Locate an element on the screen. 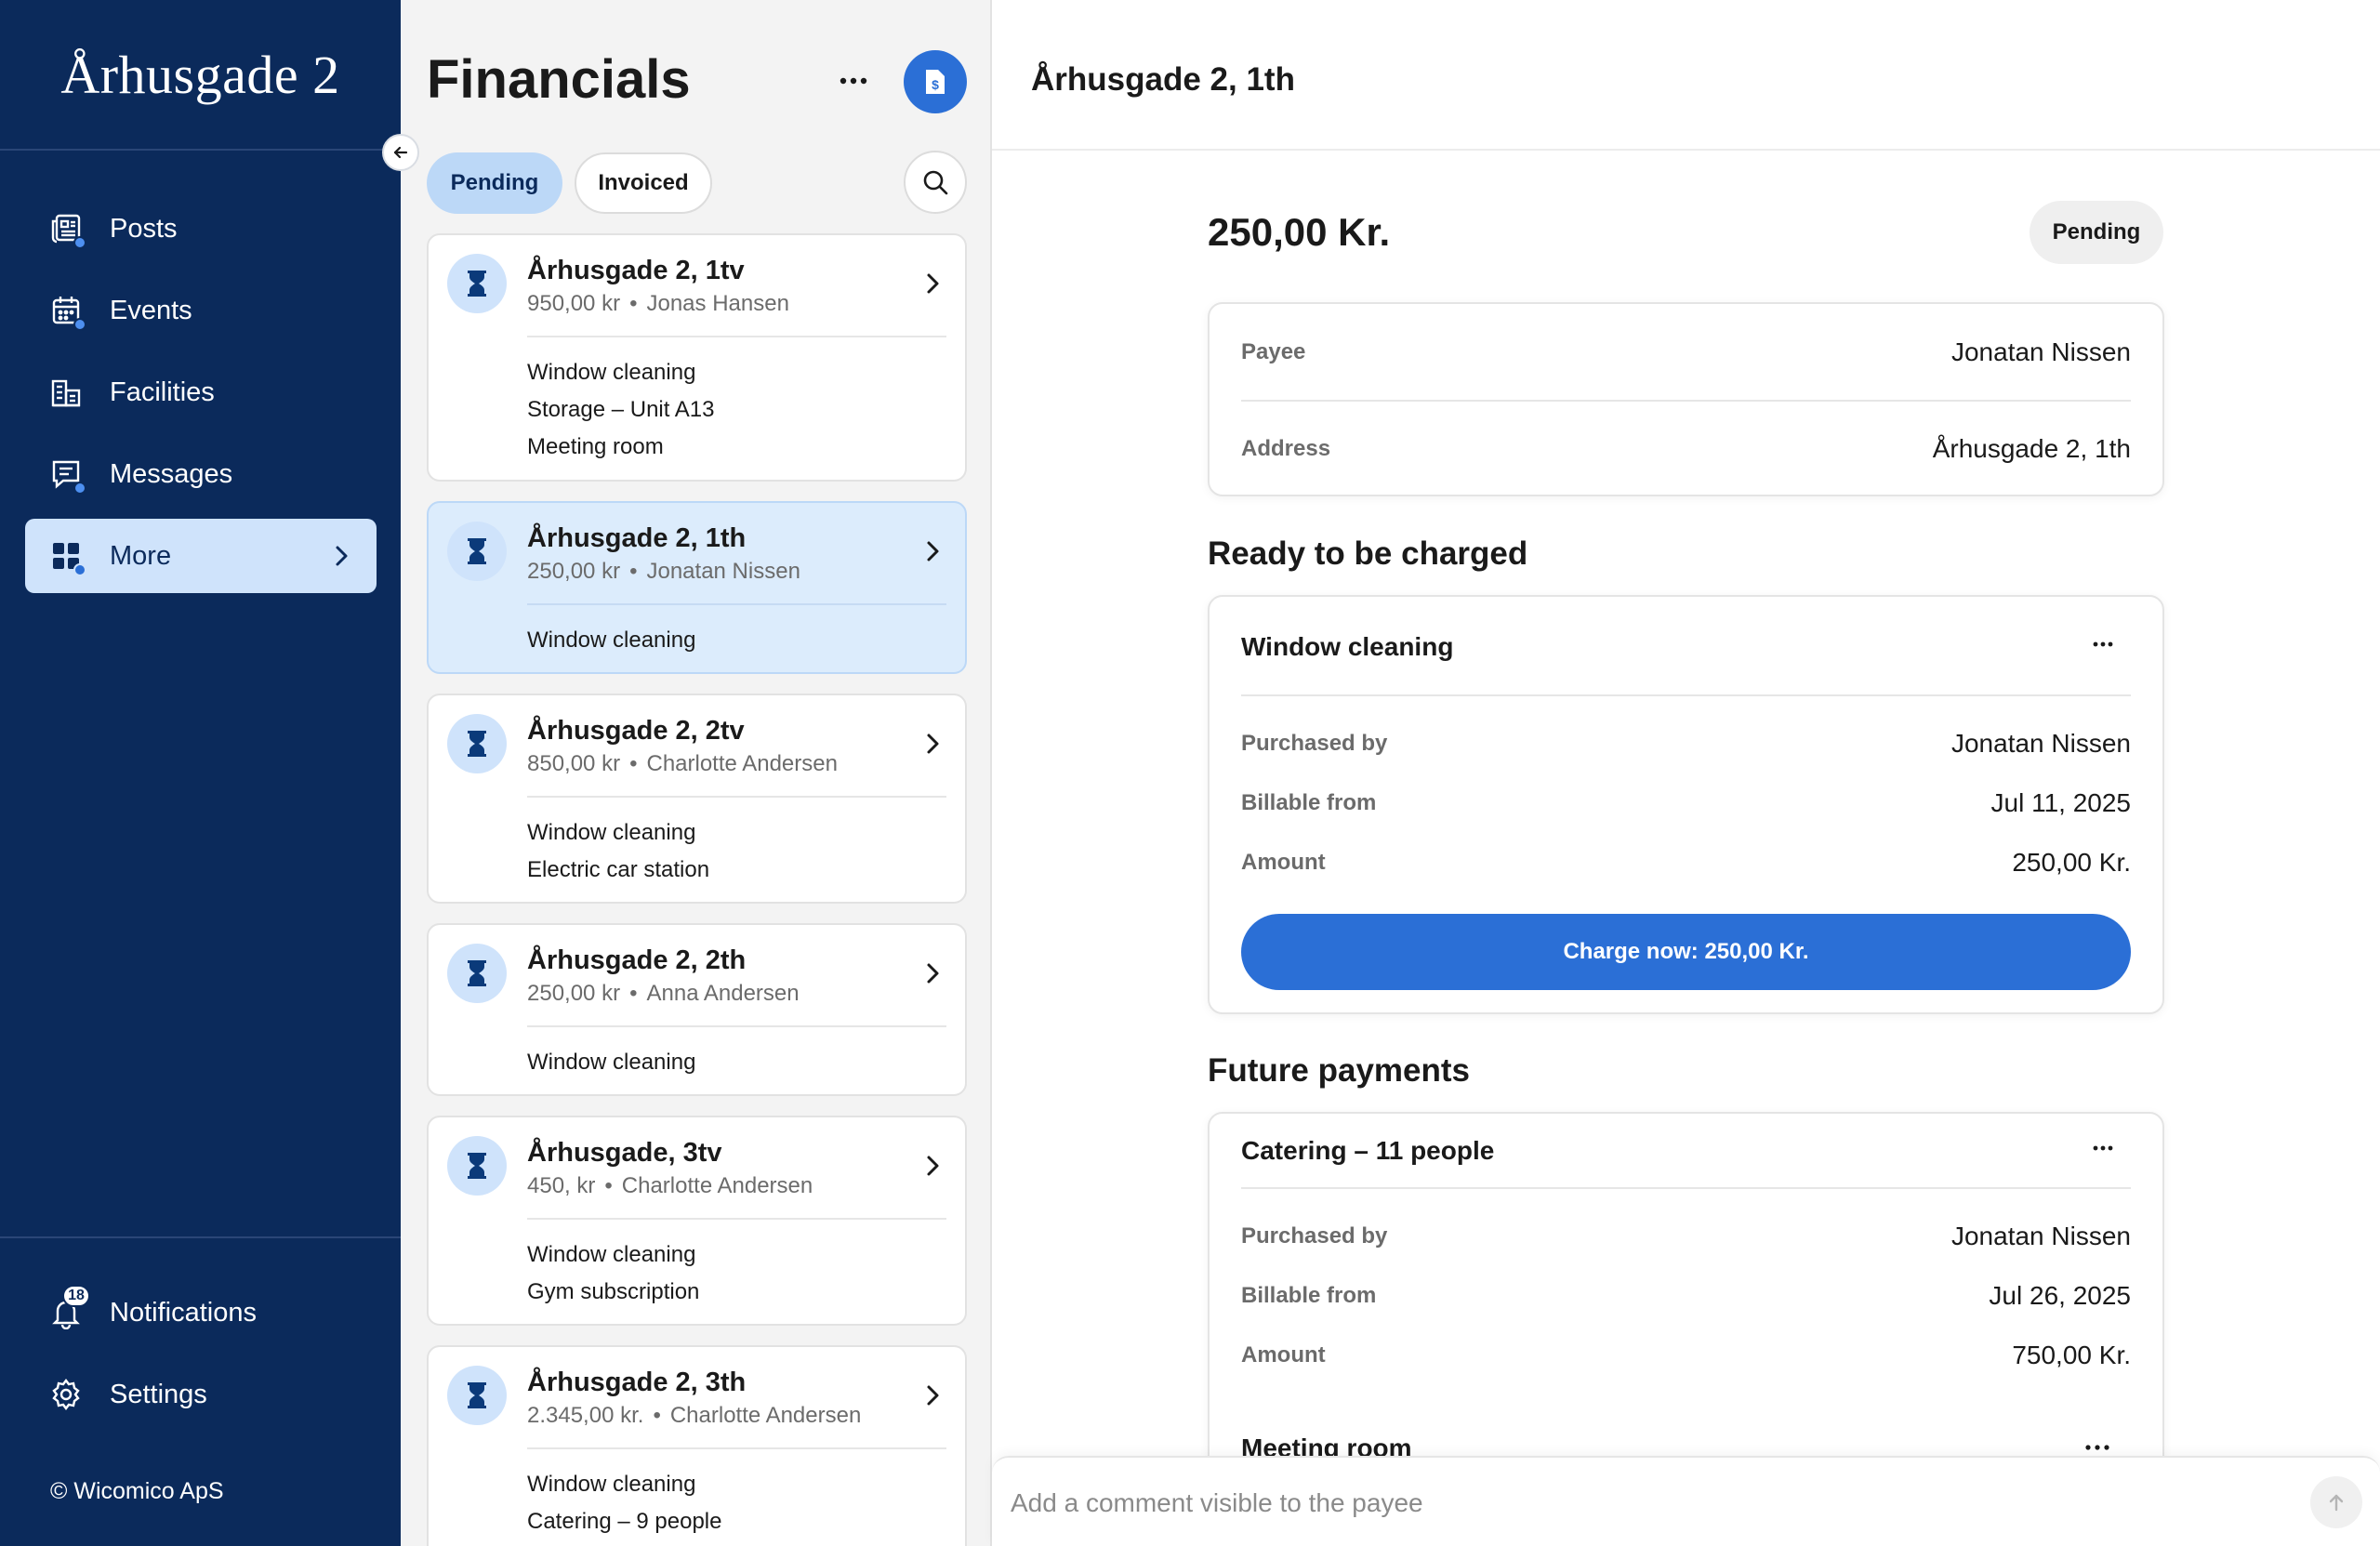  sidebar-item-events: Events is located at coordinates (201, 310).